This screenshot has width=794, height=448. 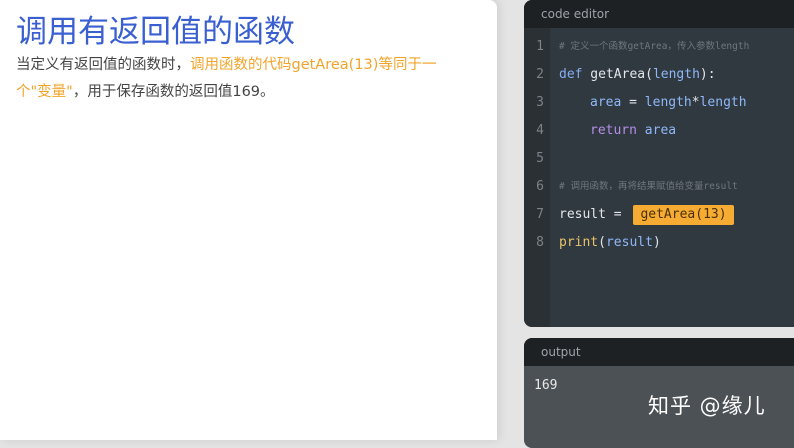 I want to click on function-name: getArea(, so click(x=617, y=74).